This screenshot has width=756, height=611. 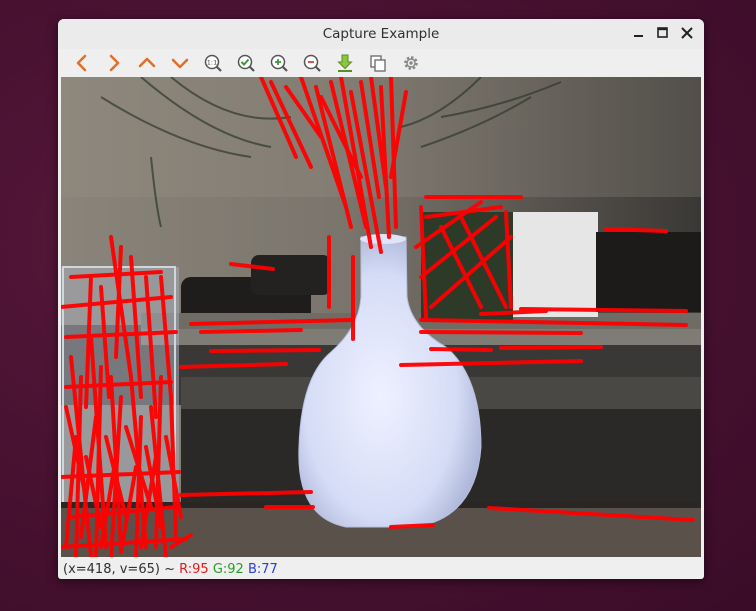 I want to click on arrow-right-icon, so click(x=114, y=63).